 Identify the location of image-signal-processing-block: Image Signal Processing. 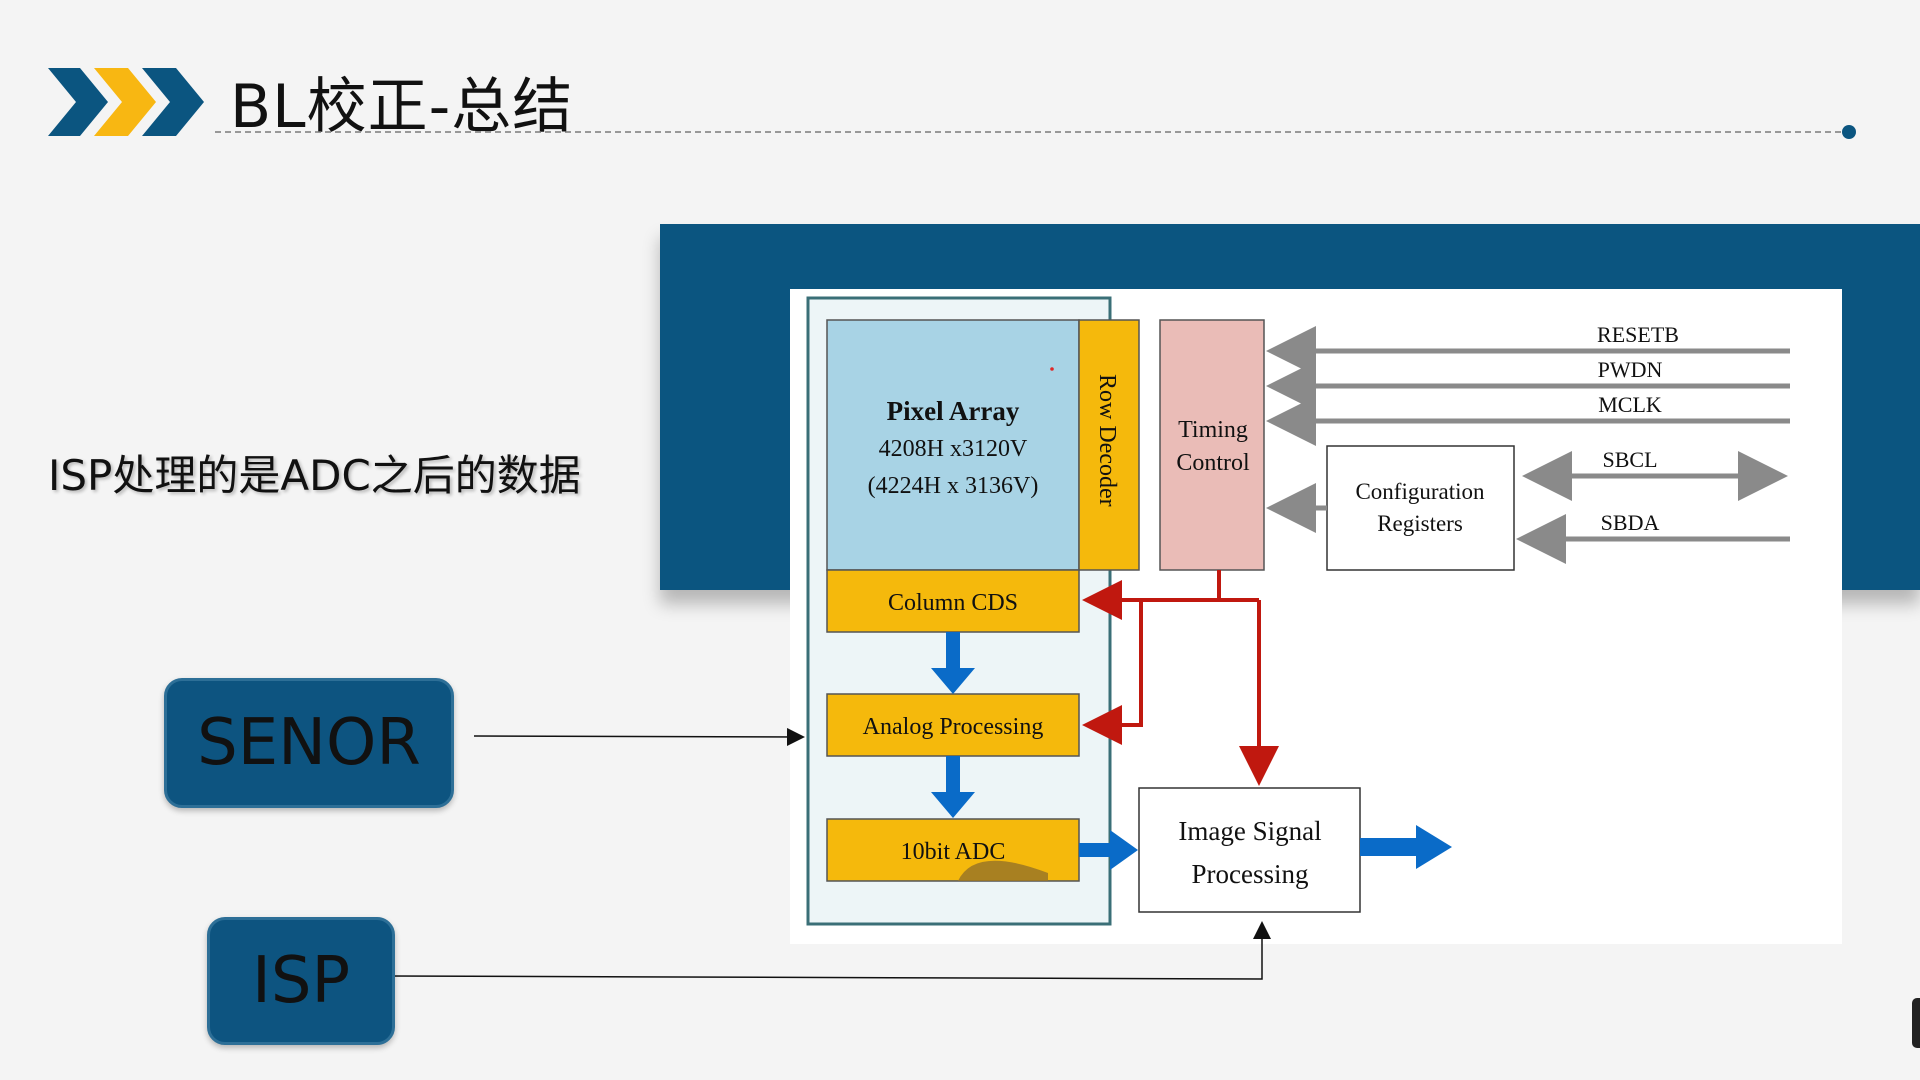
(1249, 850).